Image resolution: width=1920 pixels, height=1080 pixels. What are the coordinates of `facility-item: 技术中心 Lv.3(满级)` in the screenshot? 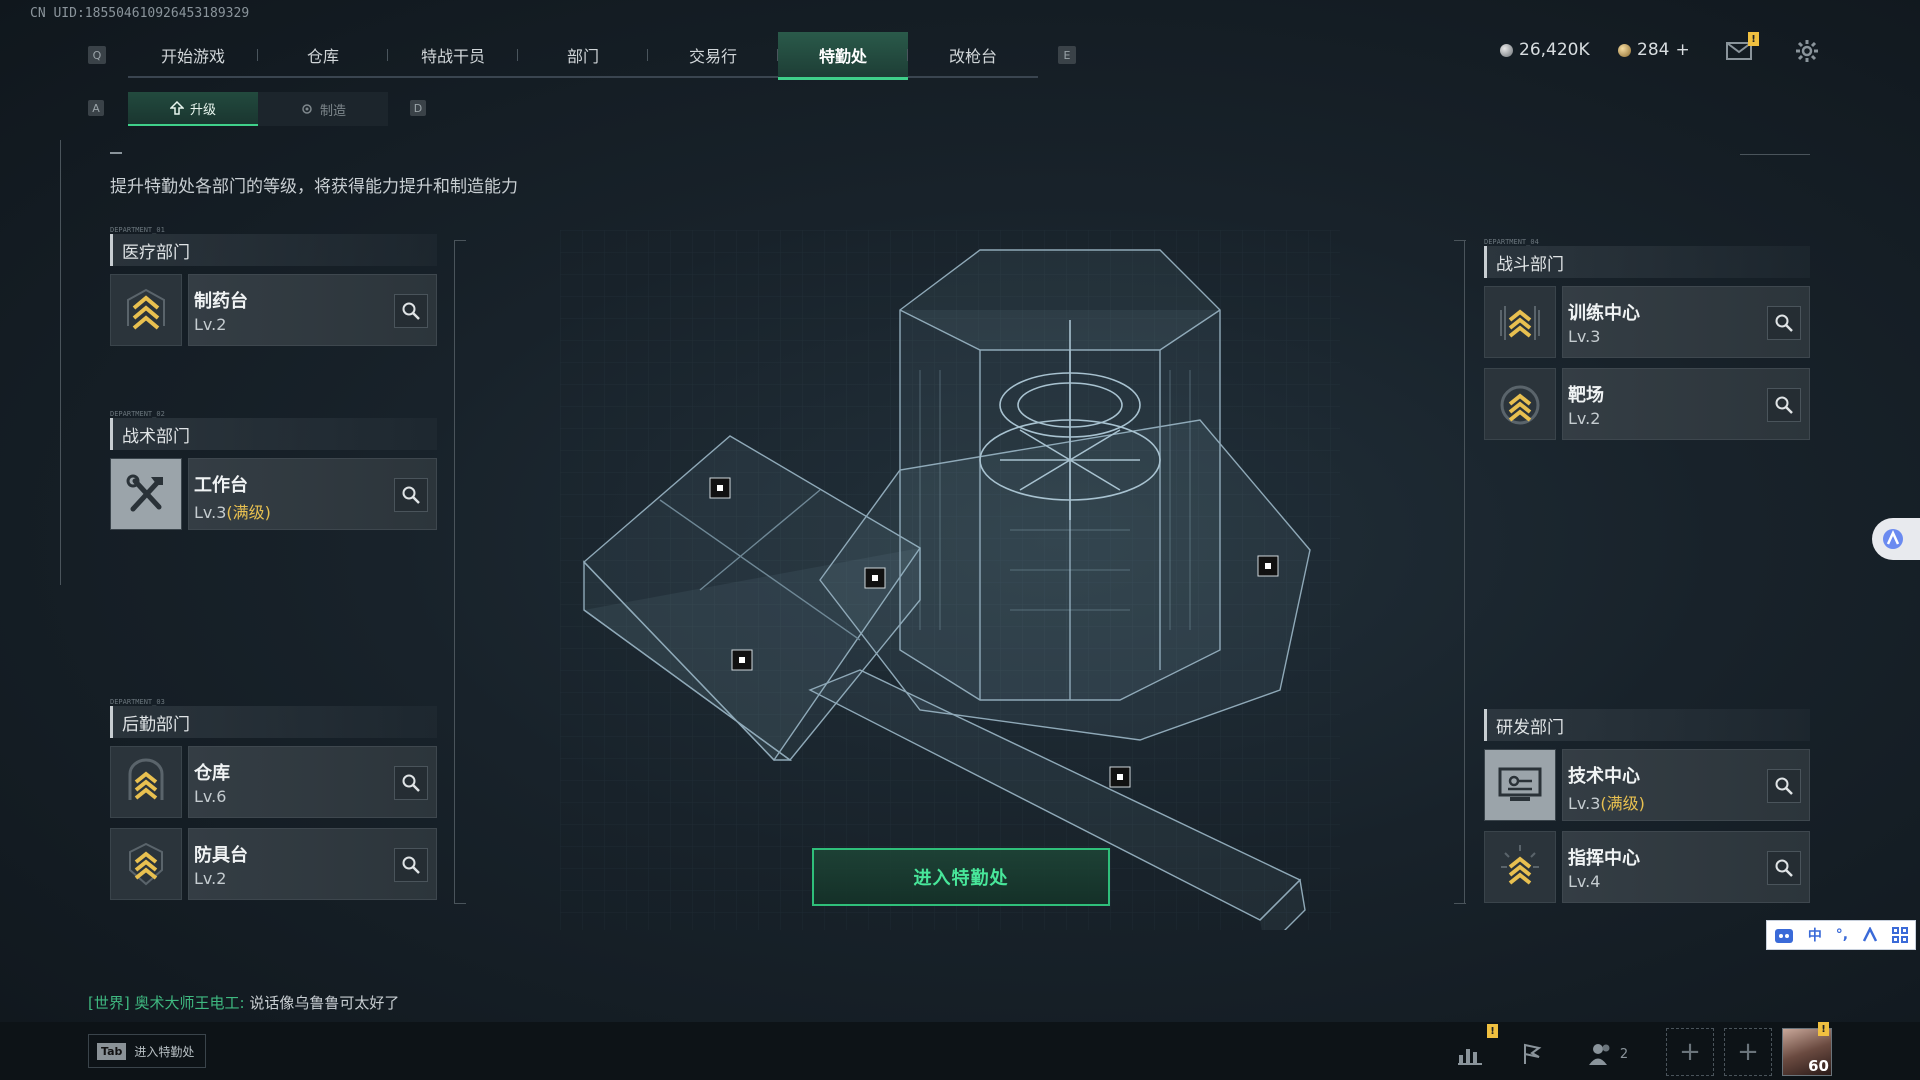 It's located at (1647, 785).